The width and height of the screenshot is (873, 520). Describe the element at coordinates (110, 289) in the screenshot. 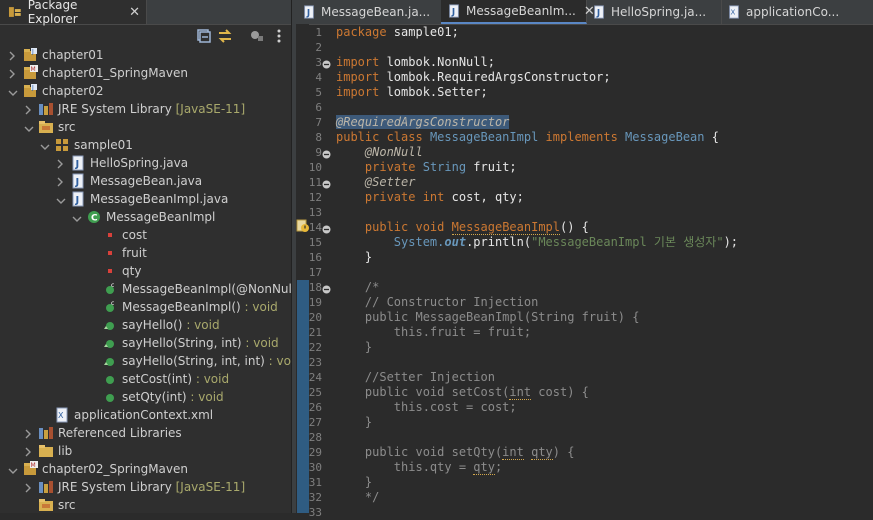

I see `constructor-icon: c` at that location.